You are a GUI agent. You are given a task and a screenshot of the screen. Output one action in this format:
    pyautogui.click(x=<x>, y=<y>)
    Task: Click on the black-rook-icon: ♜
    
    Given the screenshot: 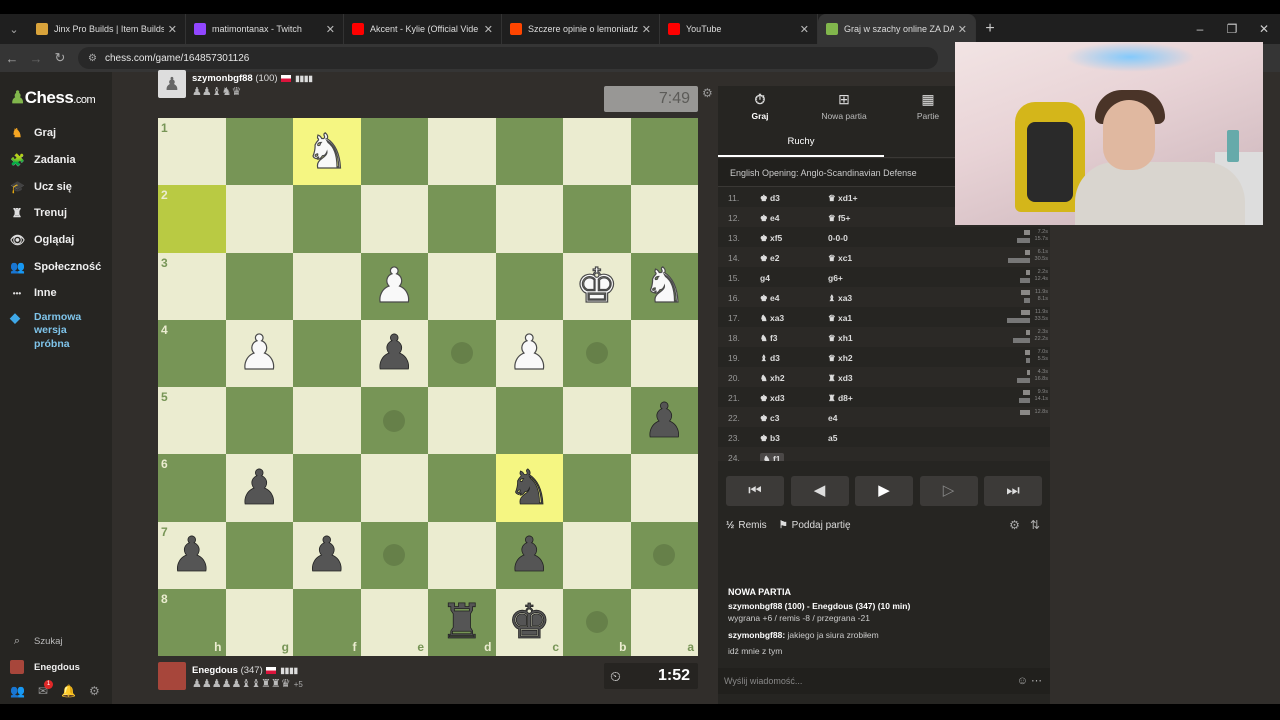 What is the action you would take?
    pyautogui.click(x=462, y=622)
    